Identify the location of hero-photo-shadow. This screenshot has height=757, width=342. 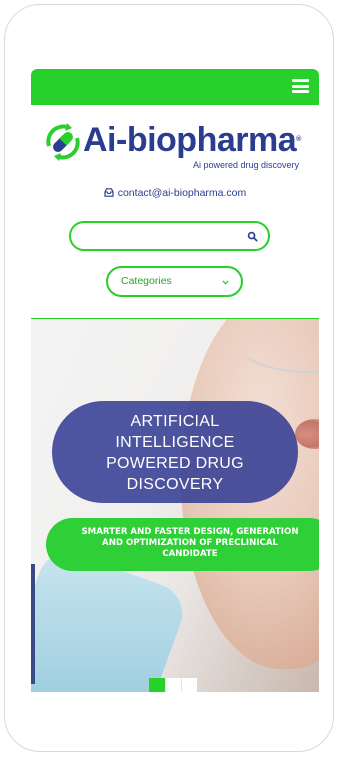
(33, 624).